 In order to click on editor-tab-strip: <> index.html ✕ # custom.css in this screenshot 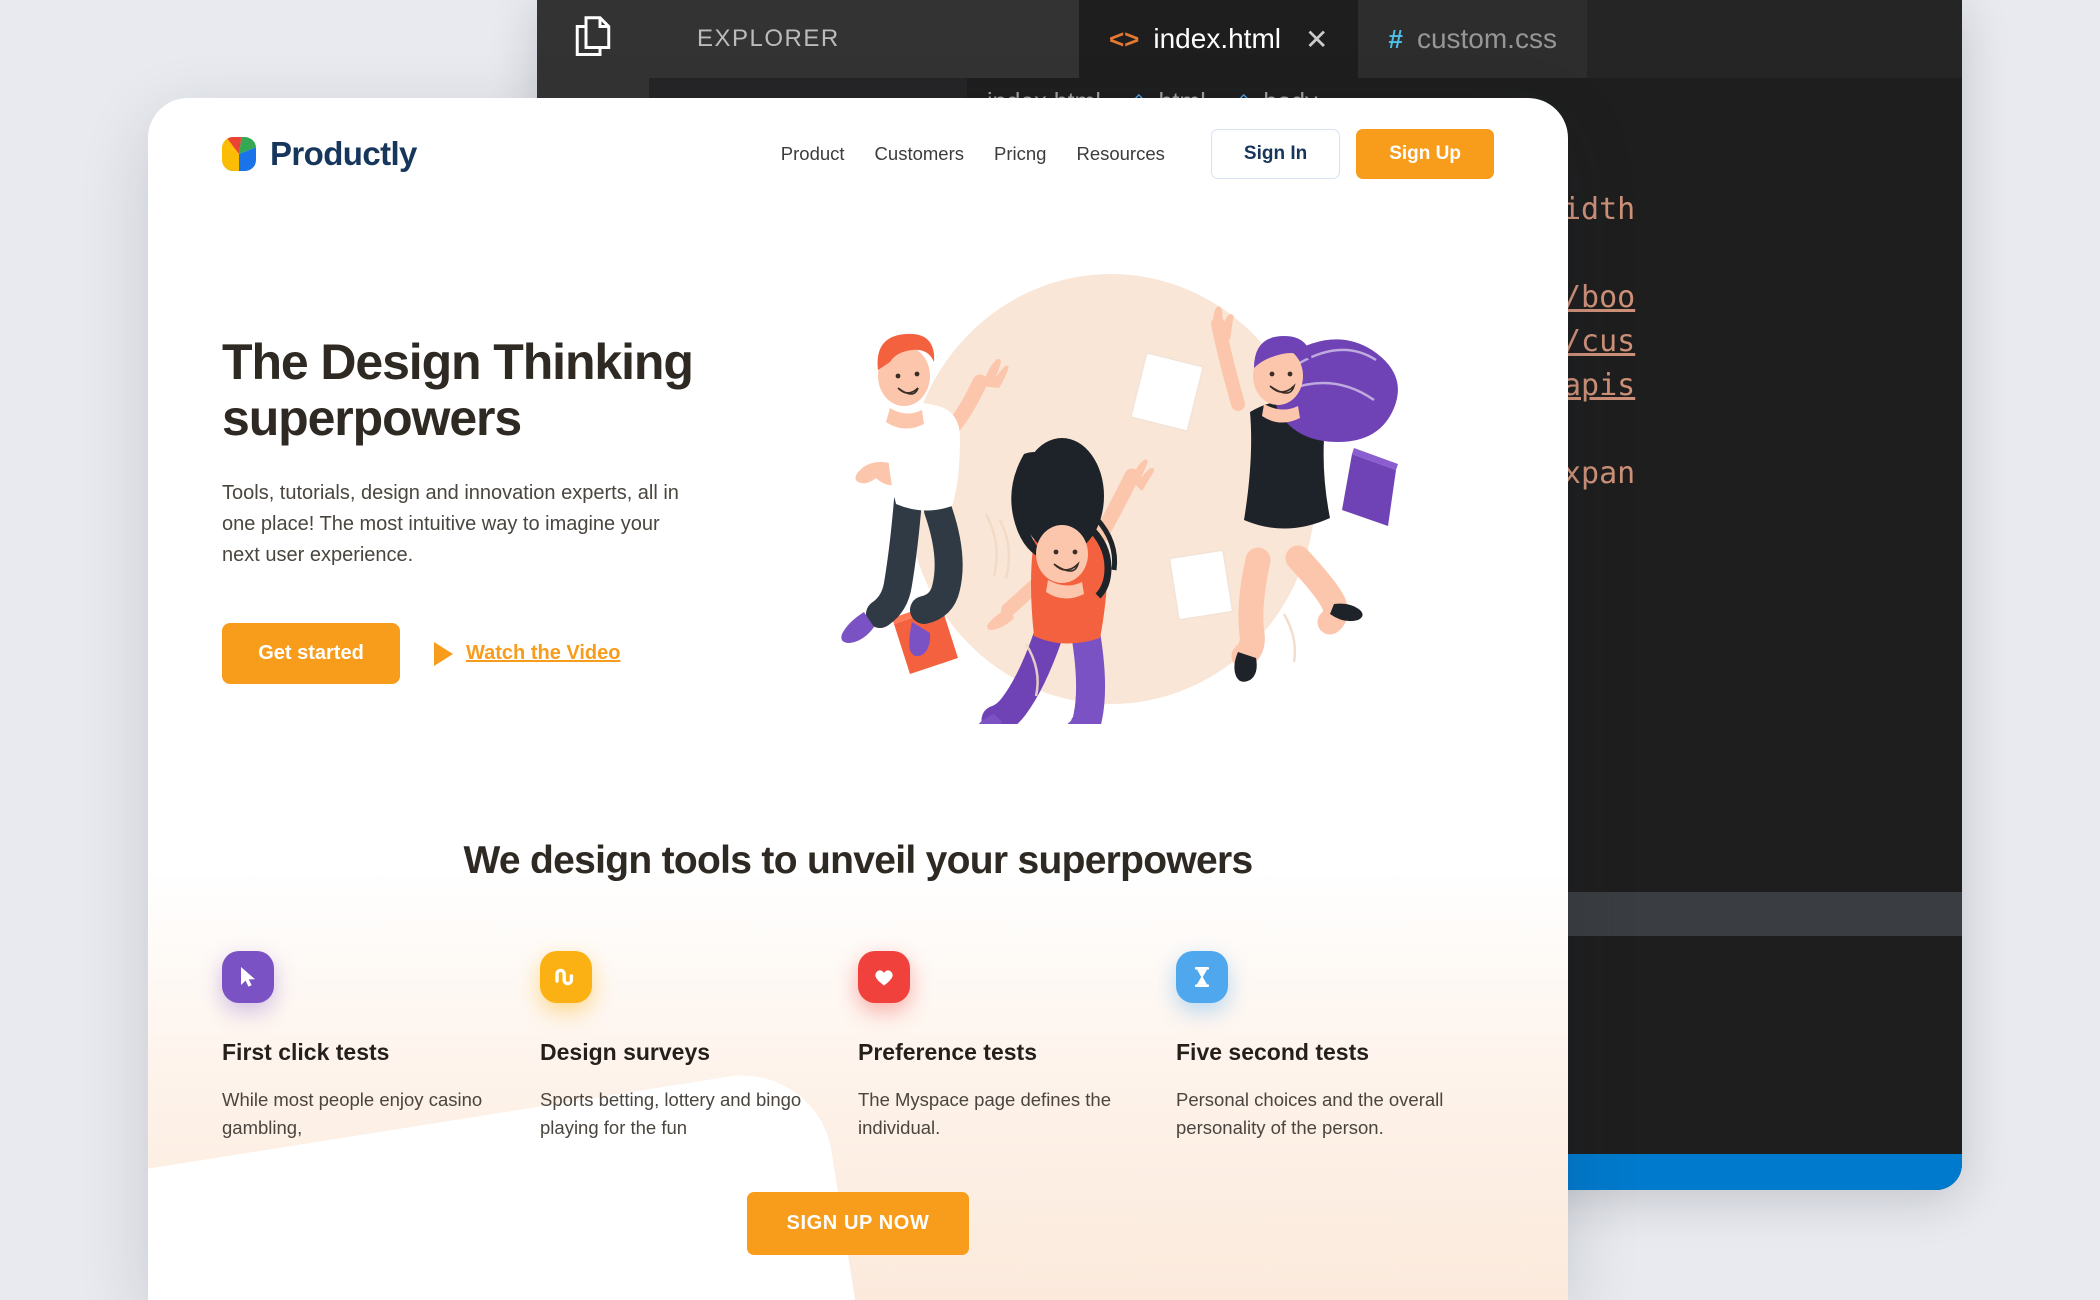, I will do `click(1520, 39)`.